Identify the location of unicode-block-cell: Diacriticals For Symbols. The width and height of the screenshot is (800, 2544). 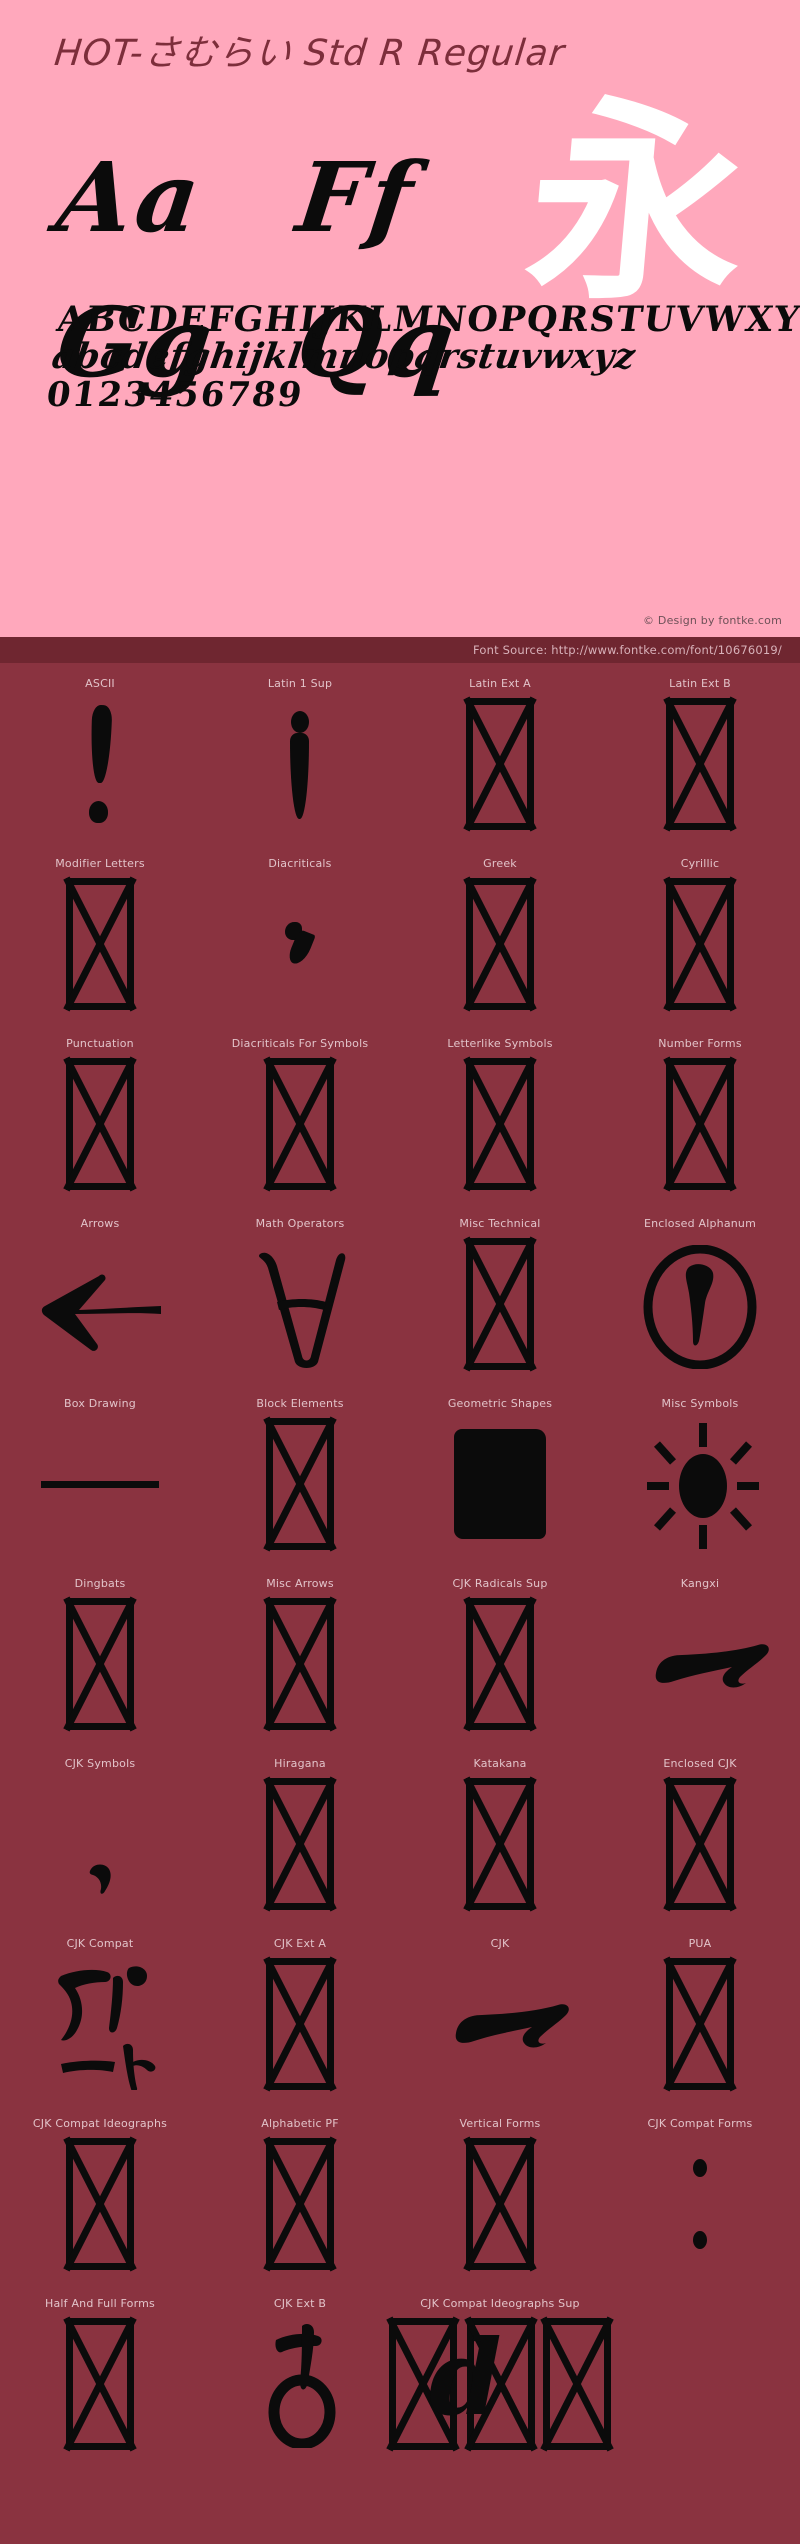
(300, 1113).